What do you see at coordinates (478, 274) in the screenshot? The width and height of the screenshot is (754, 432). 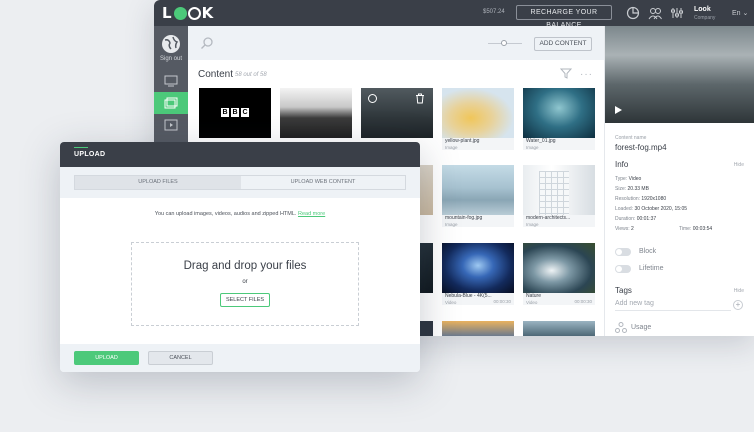 I see `content-tile-nebula: Nebula-Blue - 4K(5... Video 00:00:30` at bounding box center [478, 274].